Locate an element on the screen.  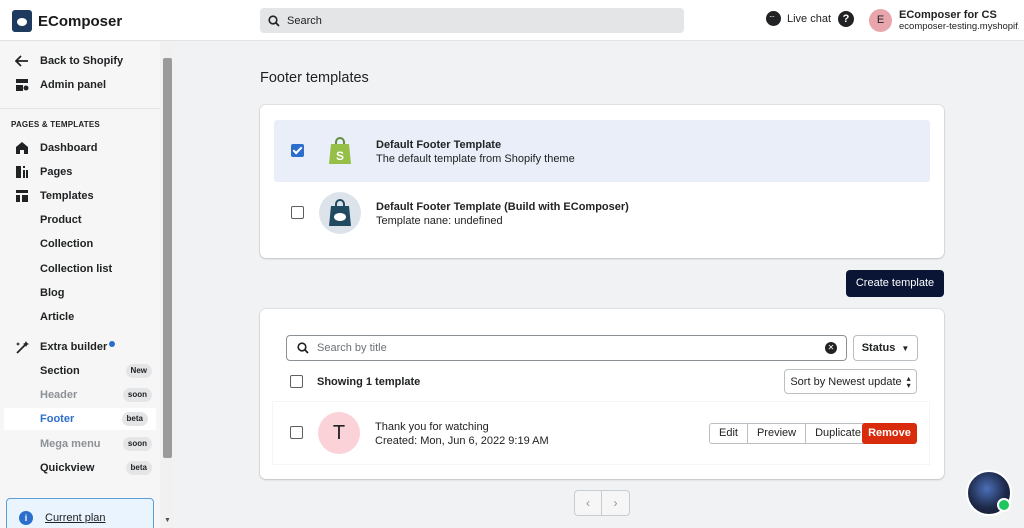
search-placeholder: Search is located at coordinates (304, 20).